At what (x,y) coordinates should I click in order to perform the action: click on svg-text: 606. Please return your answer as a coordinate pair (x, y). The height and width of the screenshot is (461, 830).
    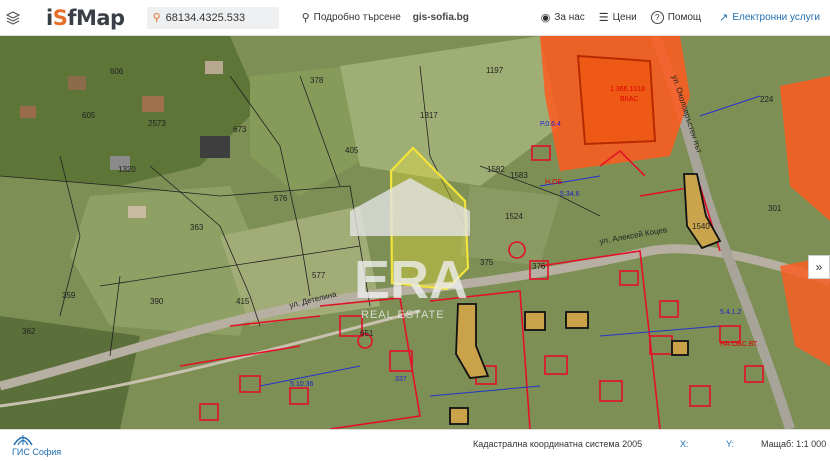
    Looking at the image, I should click on (117, 71).